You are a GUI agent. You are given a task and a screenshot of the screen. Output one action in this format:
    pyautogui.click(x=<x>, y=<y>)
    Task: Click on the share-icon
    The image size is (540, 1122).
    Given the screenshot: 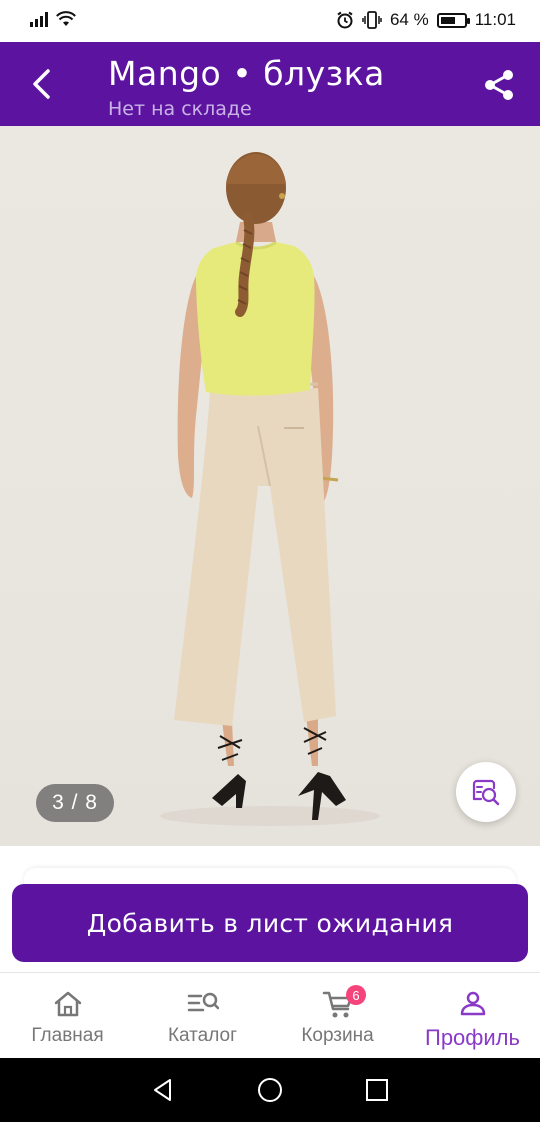 What is the action you would take?
    pyautogui.click(x=499, y=85)
    